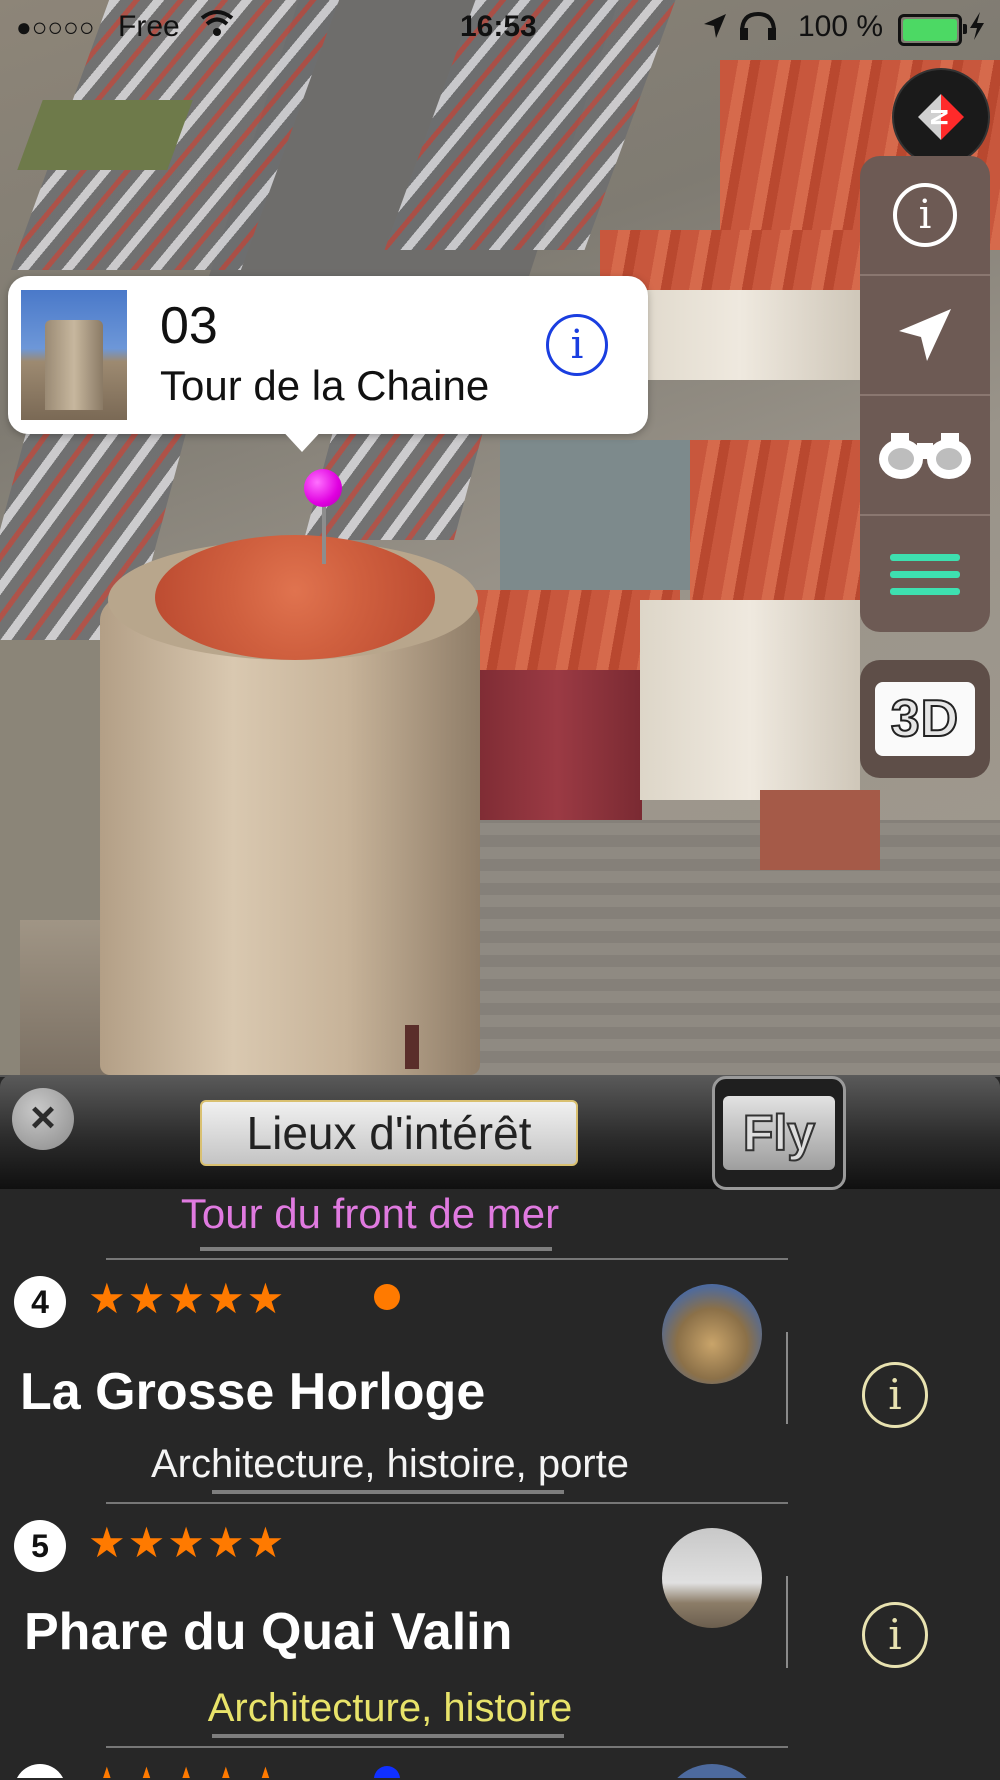 Image resolution: width=1000 pixels, height=1780 pixels. I want to click on clock: 16:53, so click(498, 26).